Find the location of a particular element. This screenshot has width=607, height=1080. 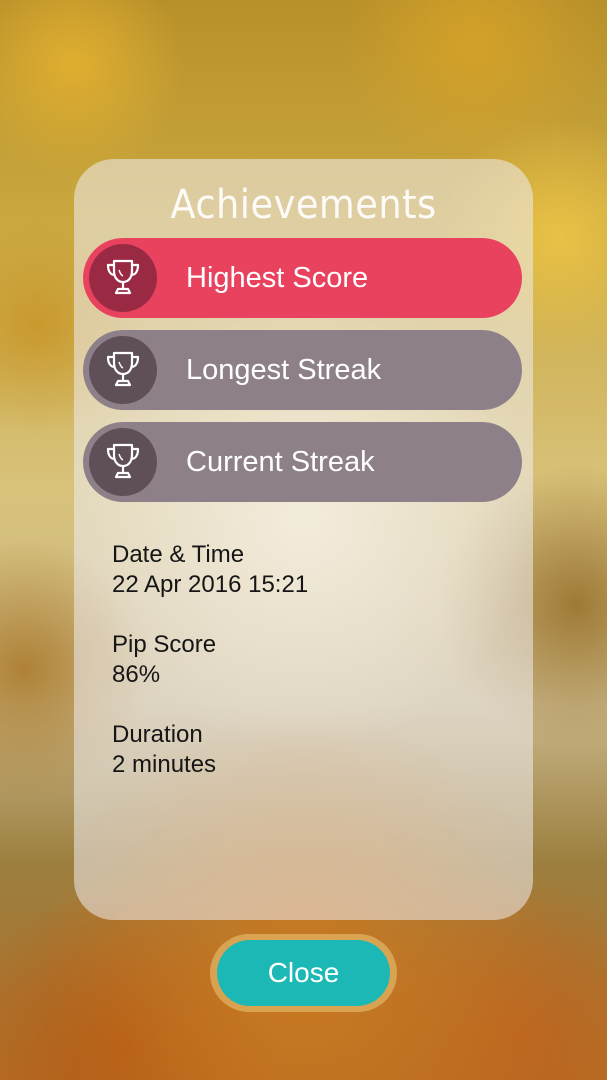

achievement-label: Current Streak is located at coordinates (280, 462).